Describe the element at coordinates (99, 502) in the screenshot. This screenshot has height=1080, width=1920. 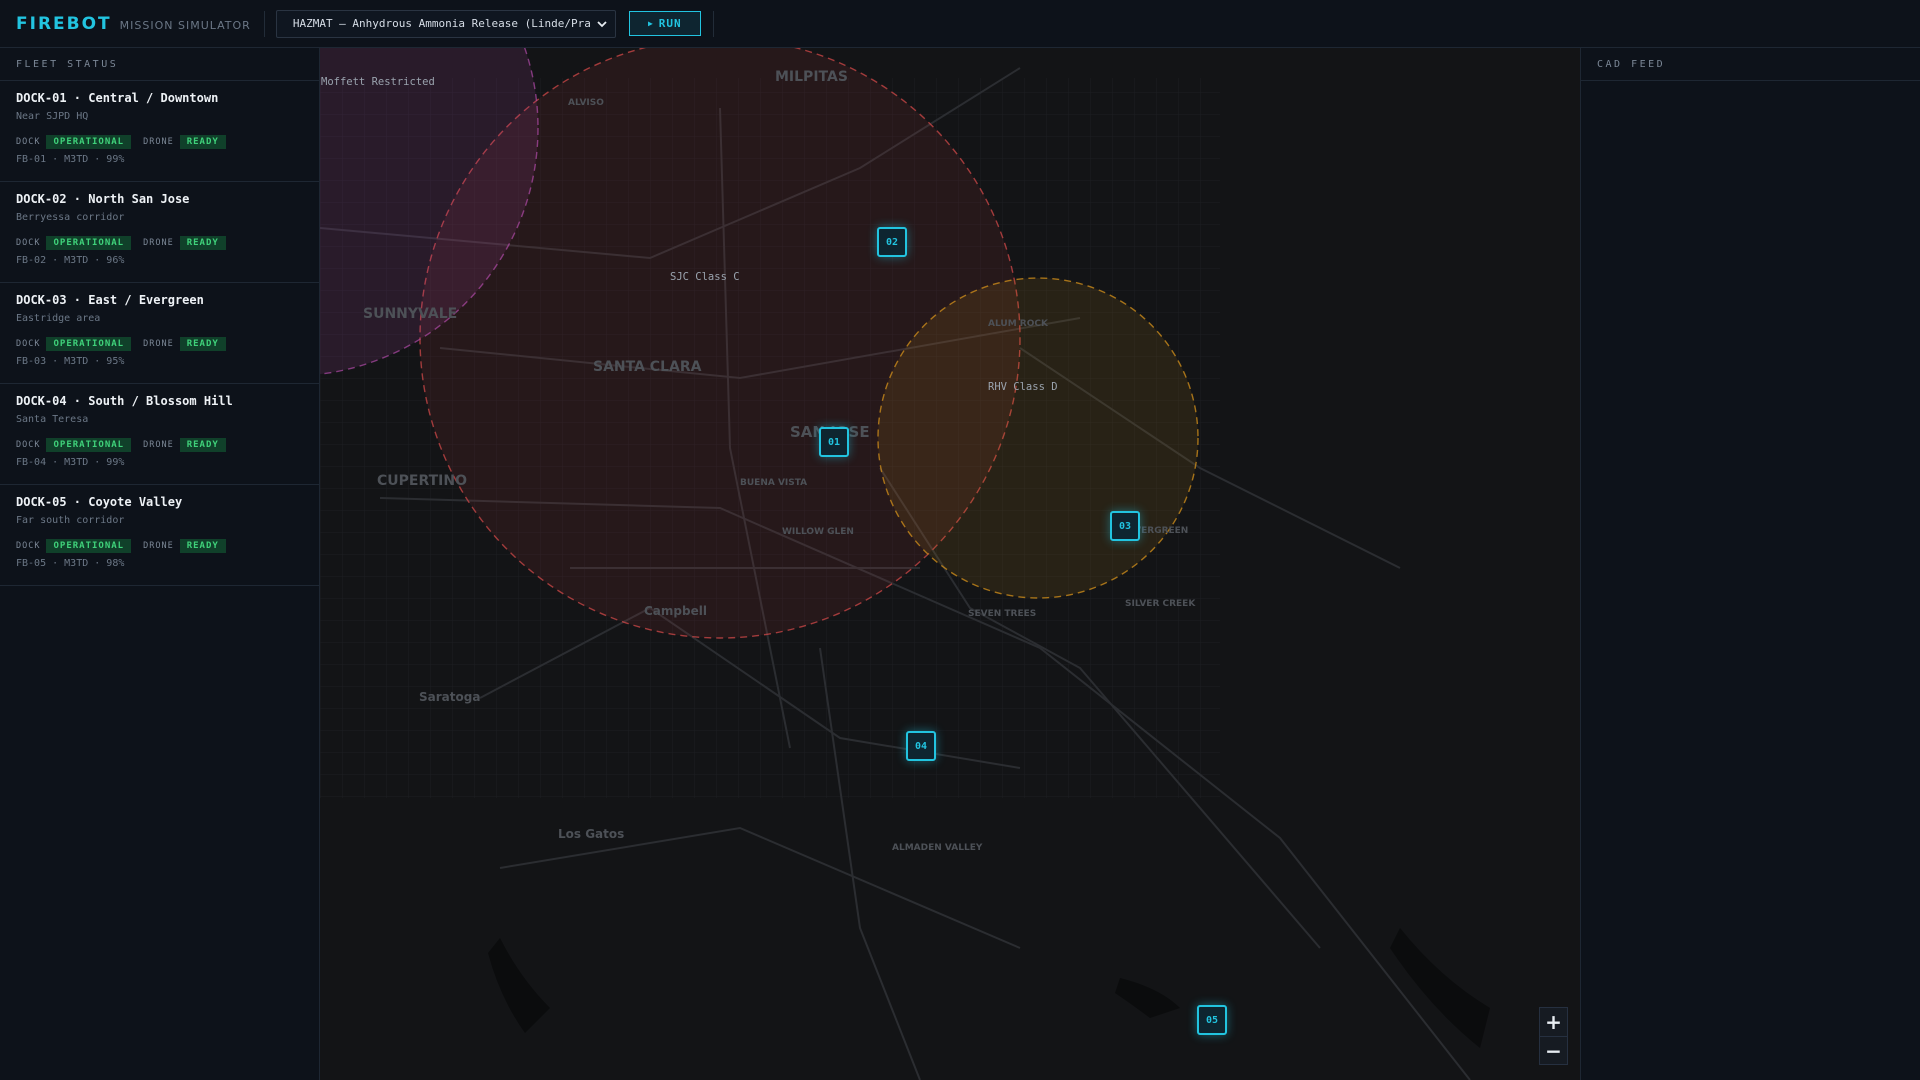
I see `dock-name: DOCK-05 · Coyote Valley` at that location.